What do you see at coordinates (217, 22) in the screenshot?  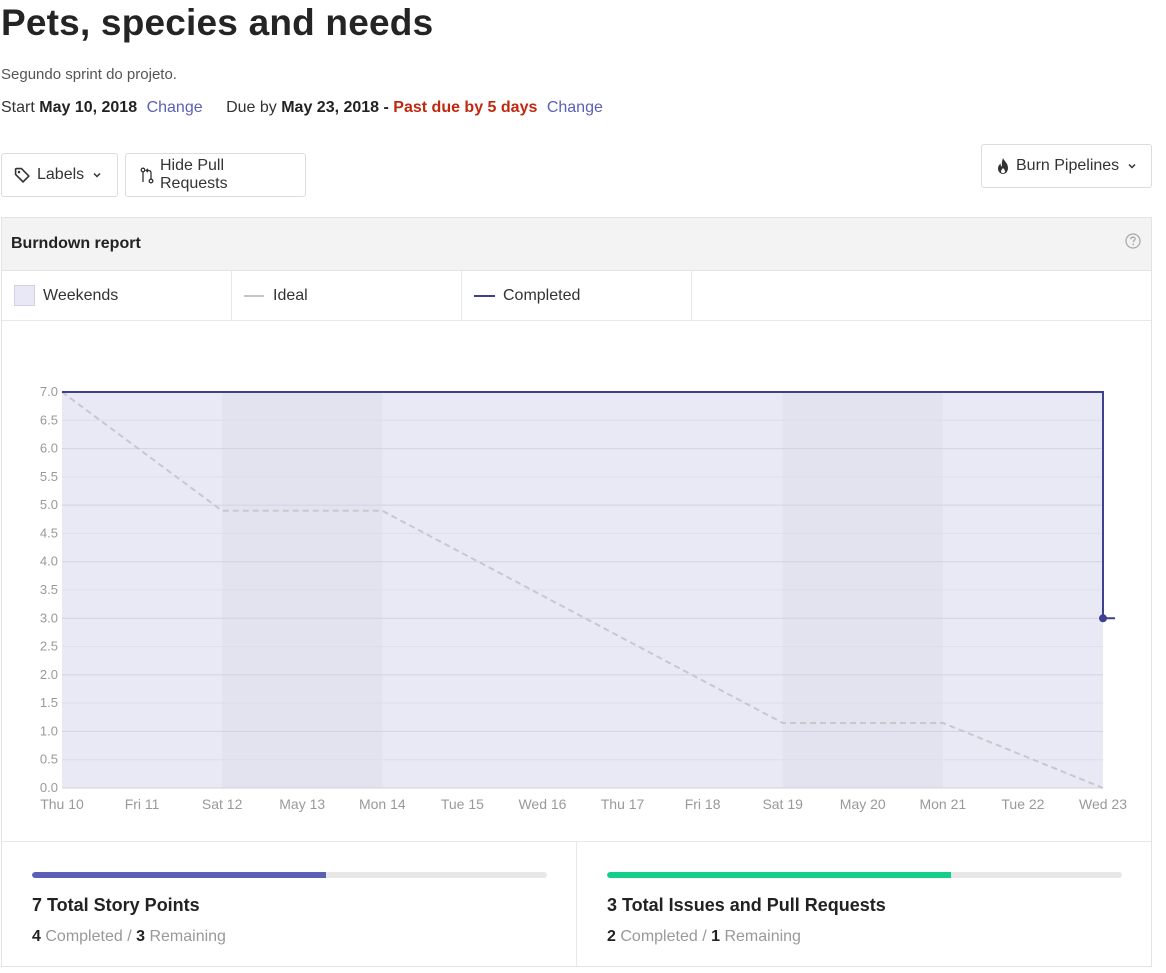 I see `page-title: Pets, species and needs` at bounding box center [217, 22].